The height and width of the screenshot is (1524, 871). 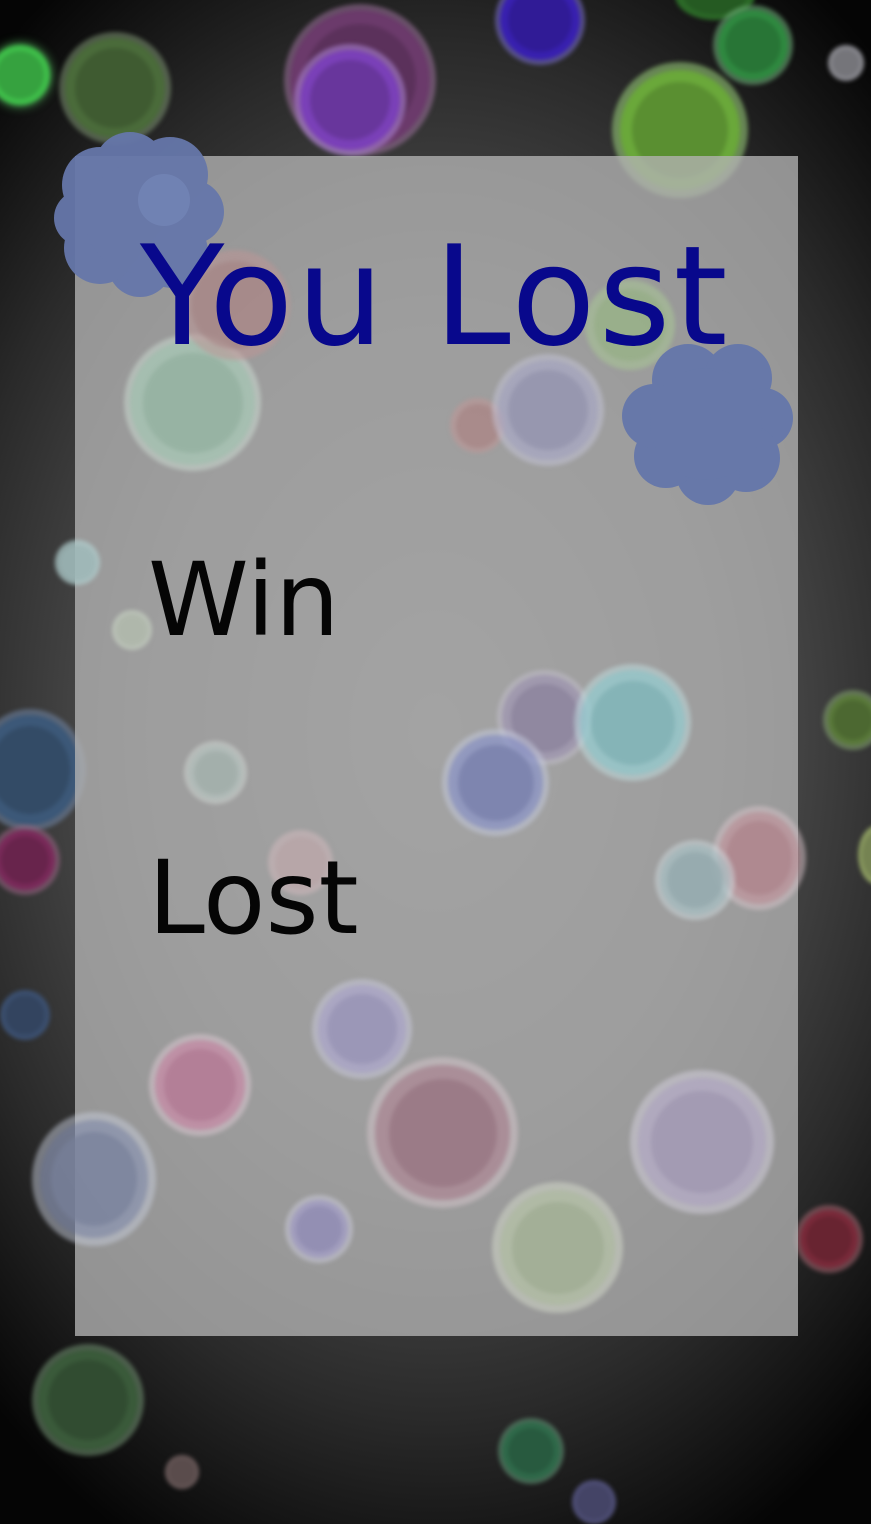 I want to click on menu-option-win: Win, so click(x=244, y=601).